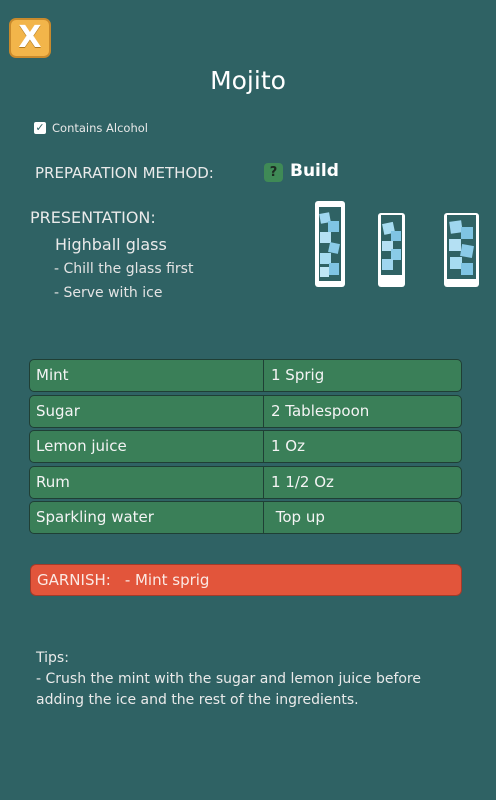 This screenshot has height=800, width=496. I want to click on rocks-glass-icon, so click(391, 250).